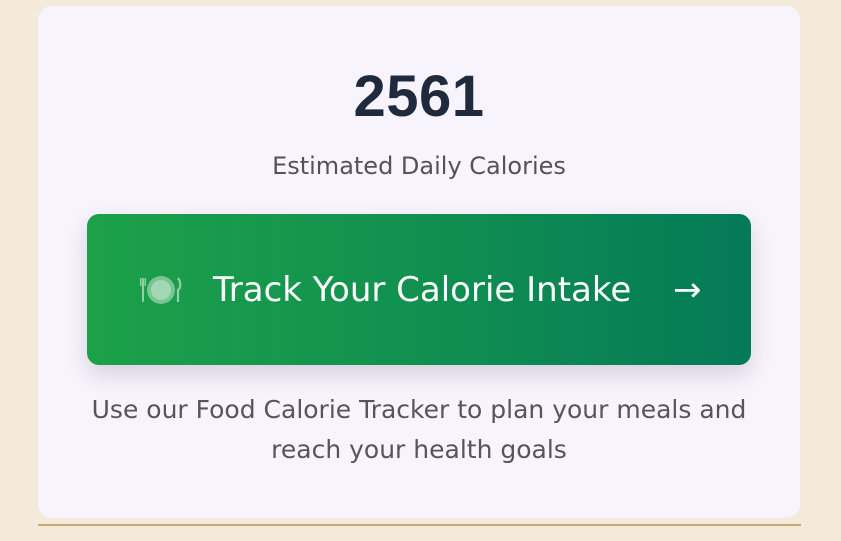  What do you see at coordinates (422, 290) in the screenshot?
I see `track-calorie-intake-label: Track Your Calorie Intake` at bounding box center [422, 290].